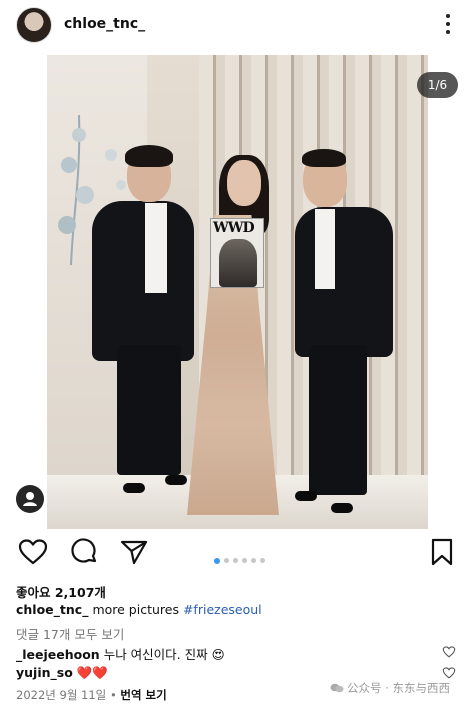 This screenshot has width=474, height=710. I want to click on image-counter-badge: 1/6, so click(437, 85).